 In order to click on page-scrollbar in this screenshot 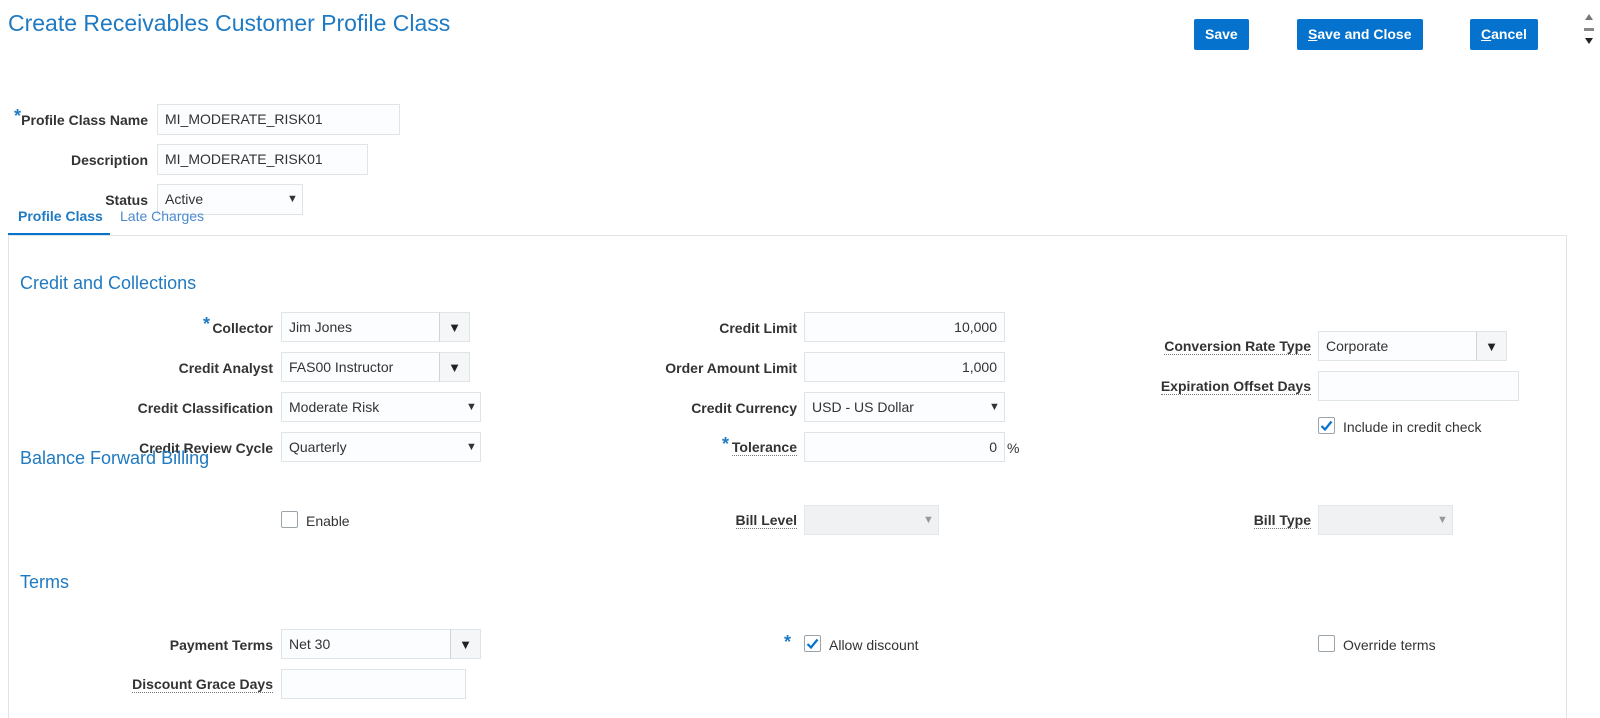, I will do `click(1589, 31)`.